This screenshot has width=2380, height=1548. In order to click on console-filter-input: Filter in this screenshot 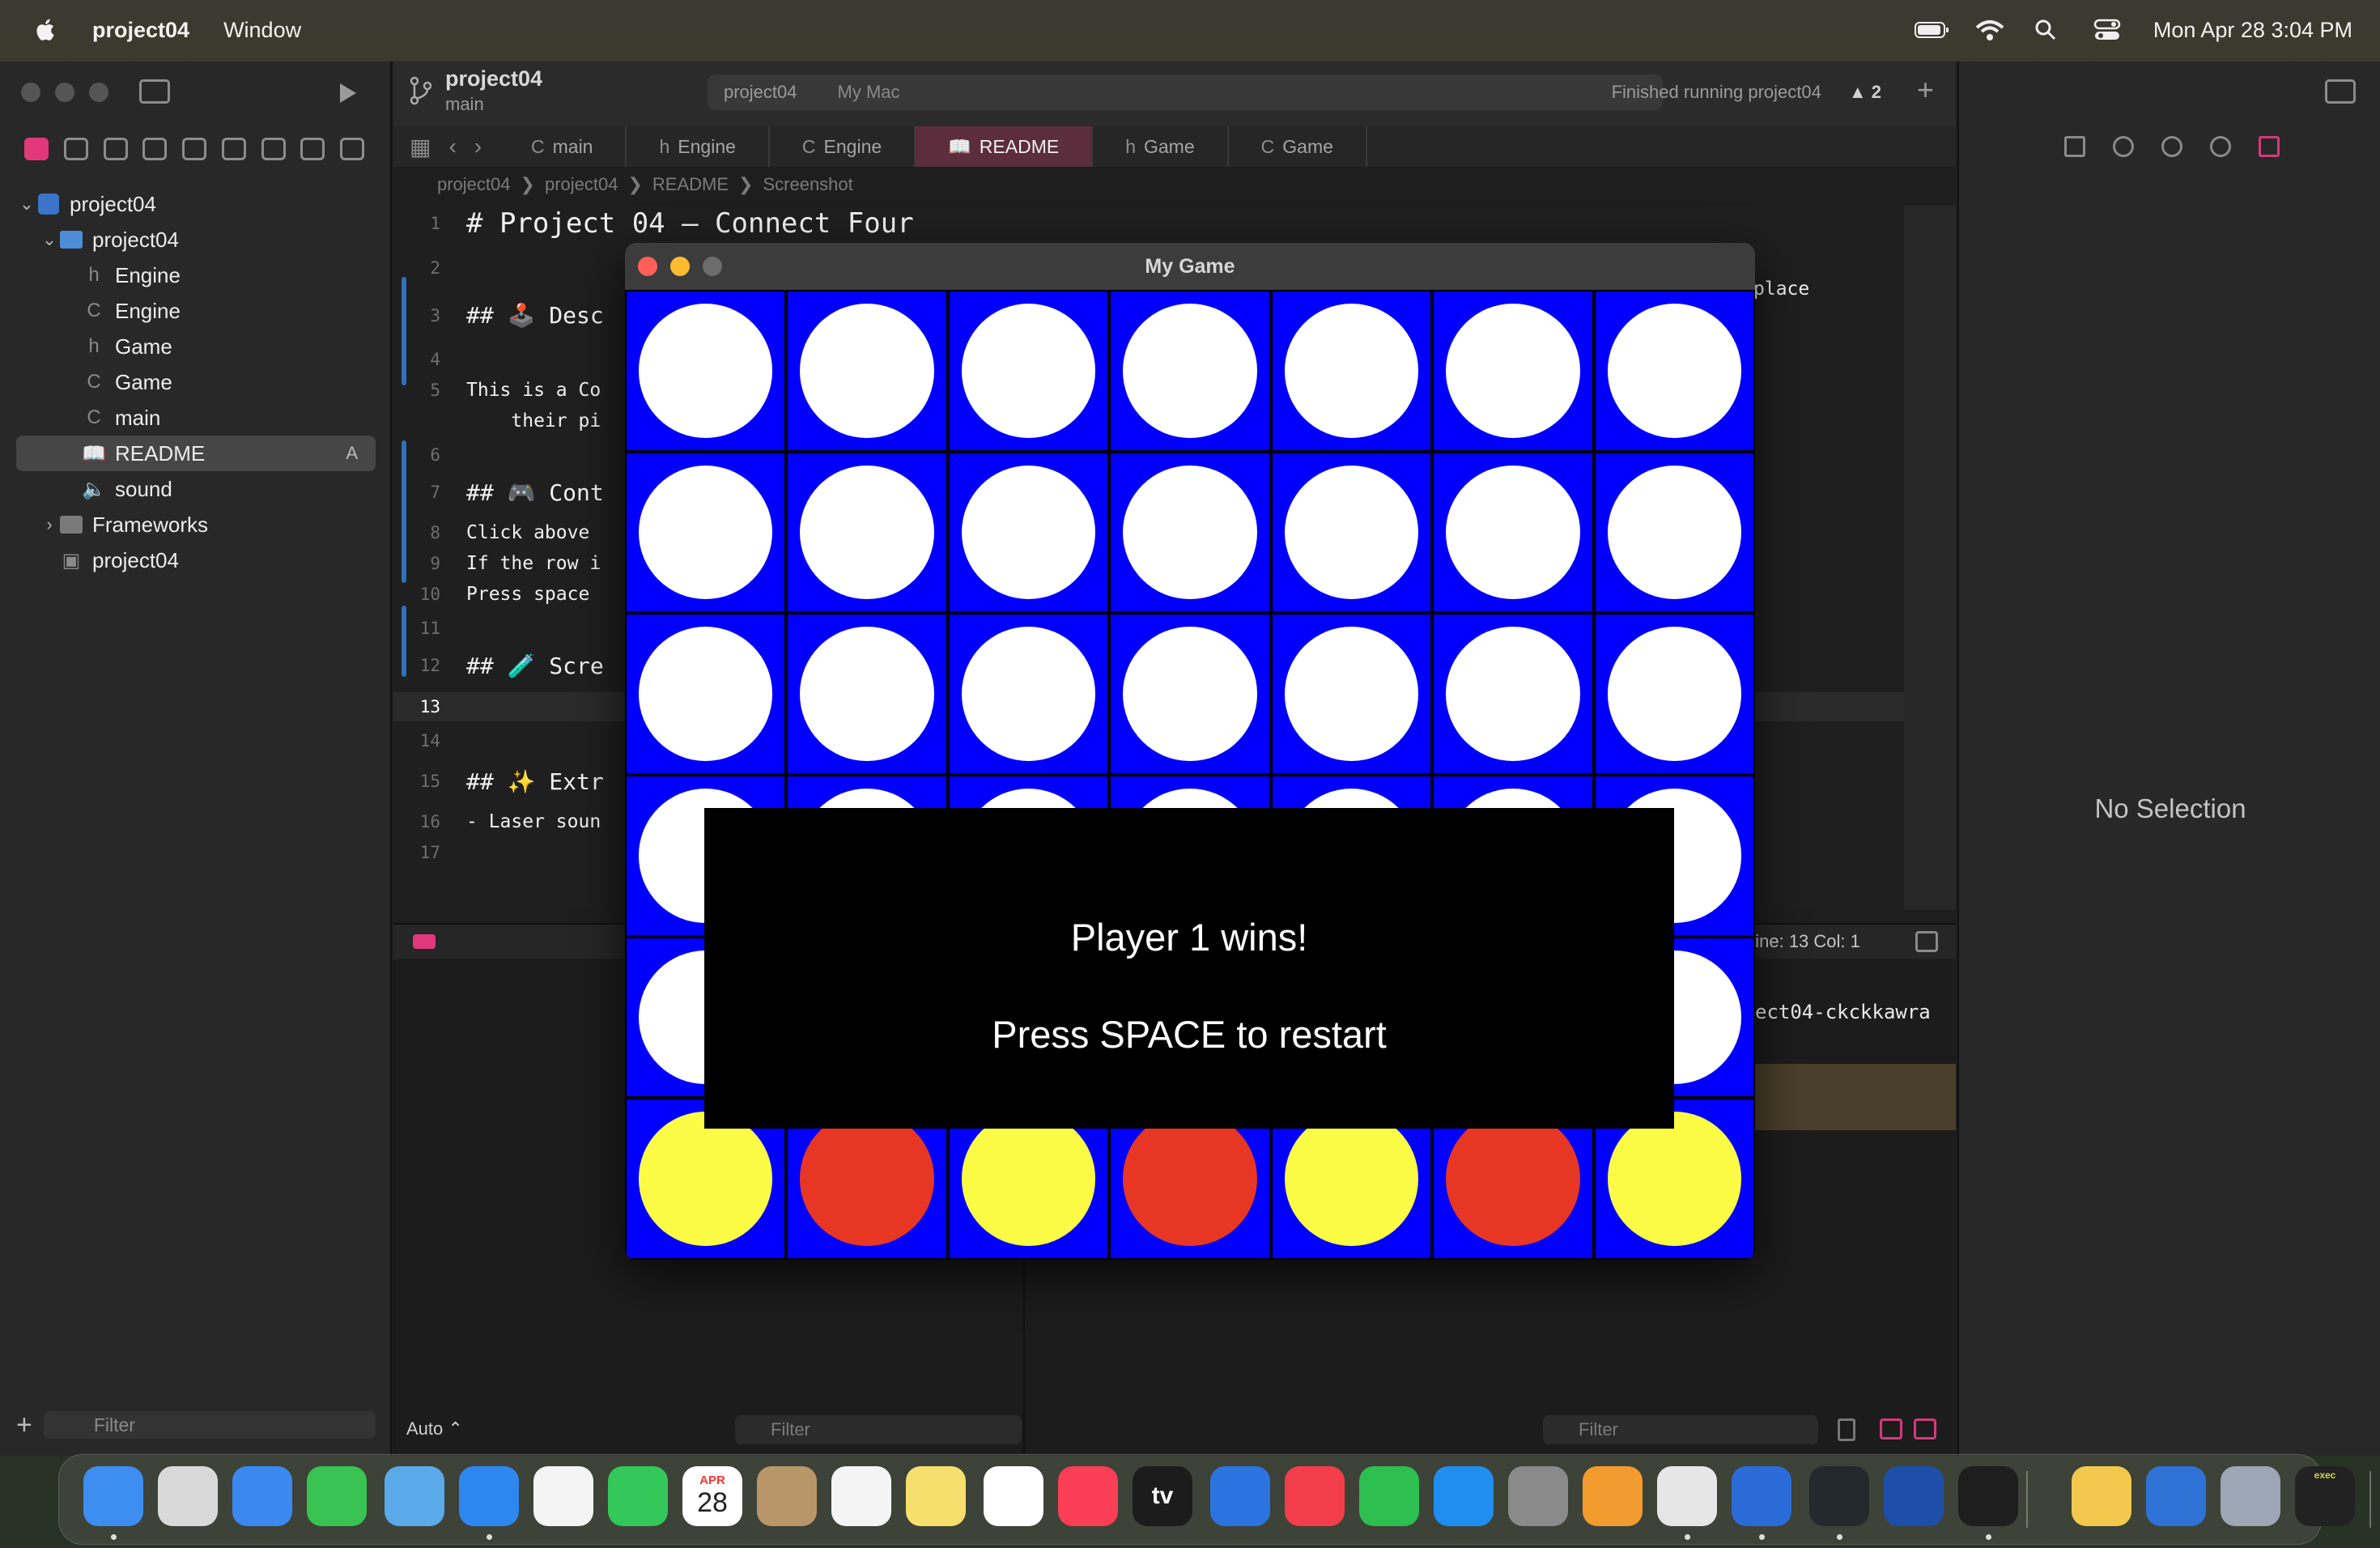, I will do `click(1680, 1430)`.